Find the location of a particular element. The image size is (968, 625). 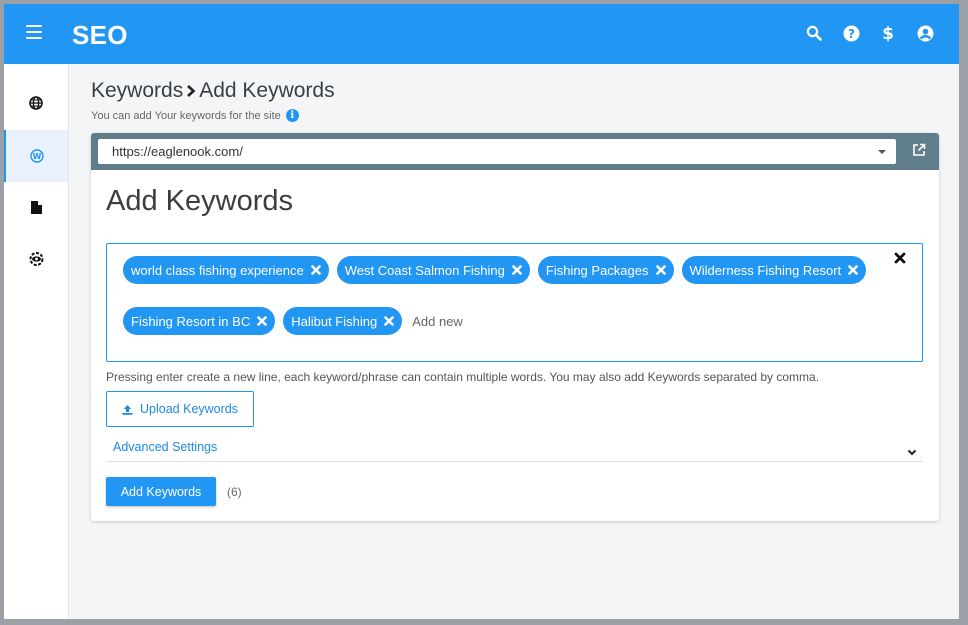

svg-text: W is located at coordinates (37, 156).